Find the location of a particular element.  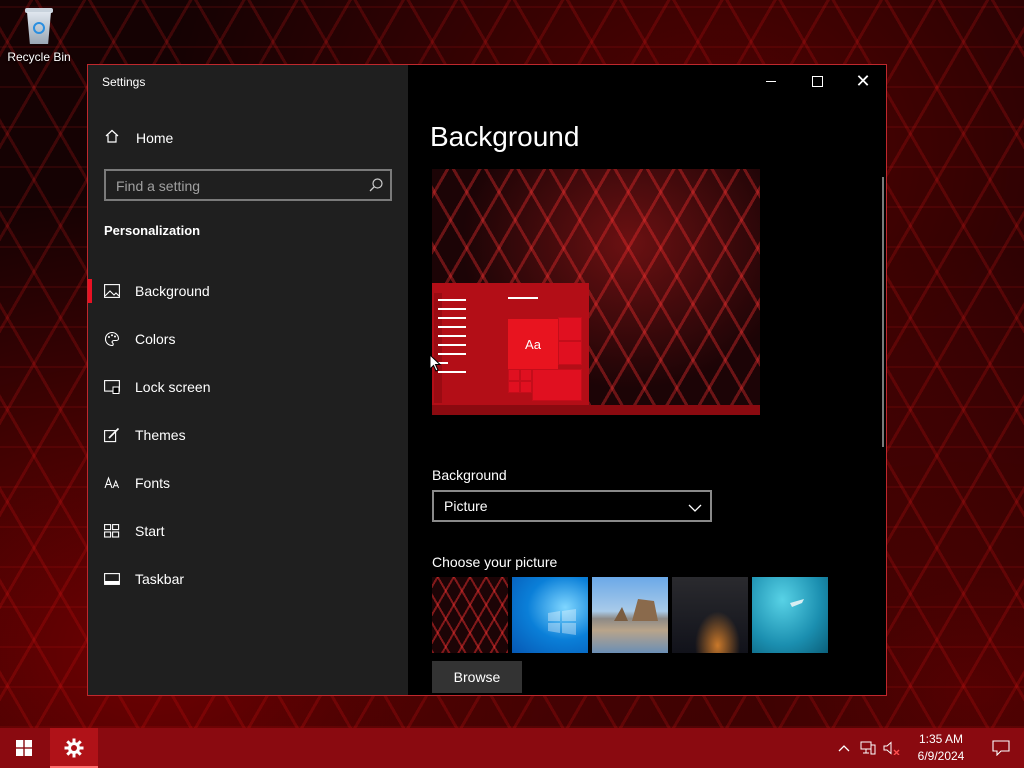

section-title: Personalization is located at coordinates (152, 230).